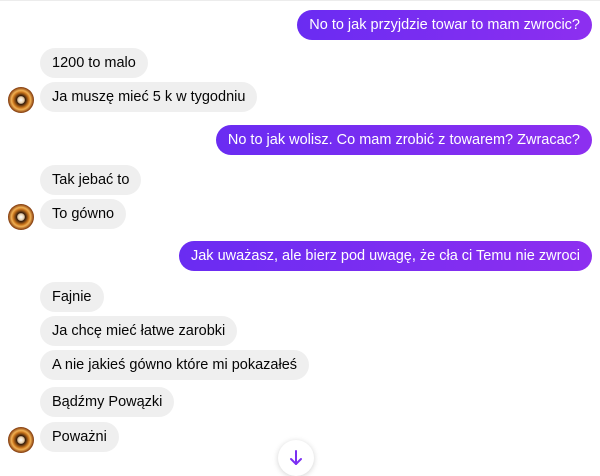  I want to click on arrow-down-icon, so click(296, 457).